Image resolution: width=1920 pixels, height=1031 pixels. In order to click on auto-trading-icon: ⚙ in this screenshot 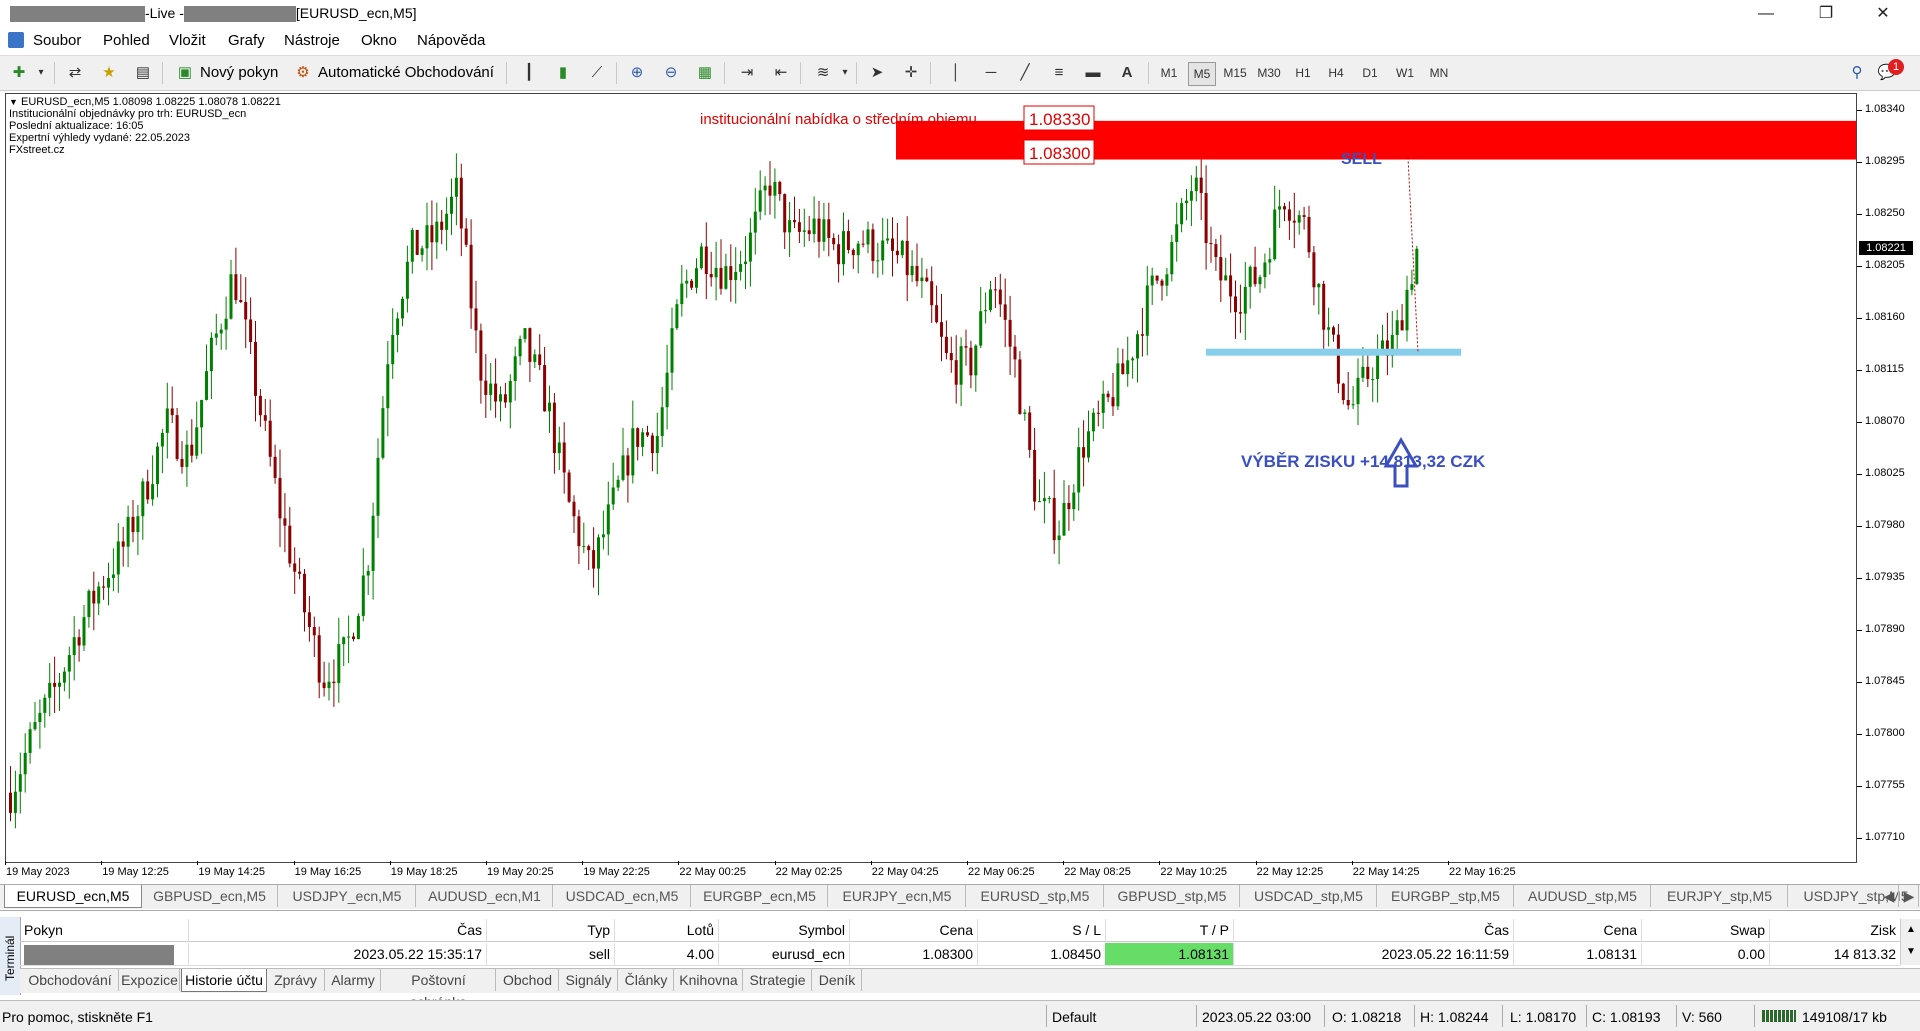, I will do `click(303, 73)`.